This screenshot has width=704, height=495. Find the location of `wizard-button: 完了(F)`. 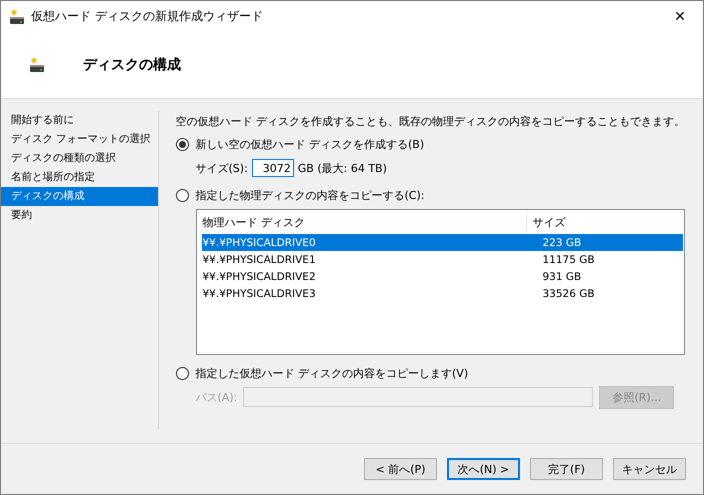

wizard-button: 完了(F) is located at coordinates (566, 469).